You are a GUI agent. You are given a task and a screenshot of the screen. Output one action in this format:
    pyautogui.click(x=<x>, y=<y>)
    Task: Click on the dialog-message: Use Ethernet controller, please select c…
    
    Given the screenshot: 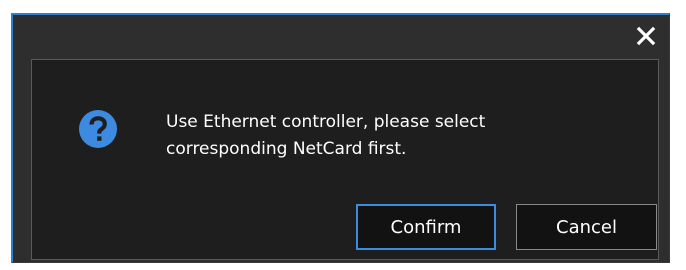 What is the action you would take?
    pyautogui.click(x=401, y=136)
    